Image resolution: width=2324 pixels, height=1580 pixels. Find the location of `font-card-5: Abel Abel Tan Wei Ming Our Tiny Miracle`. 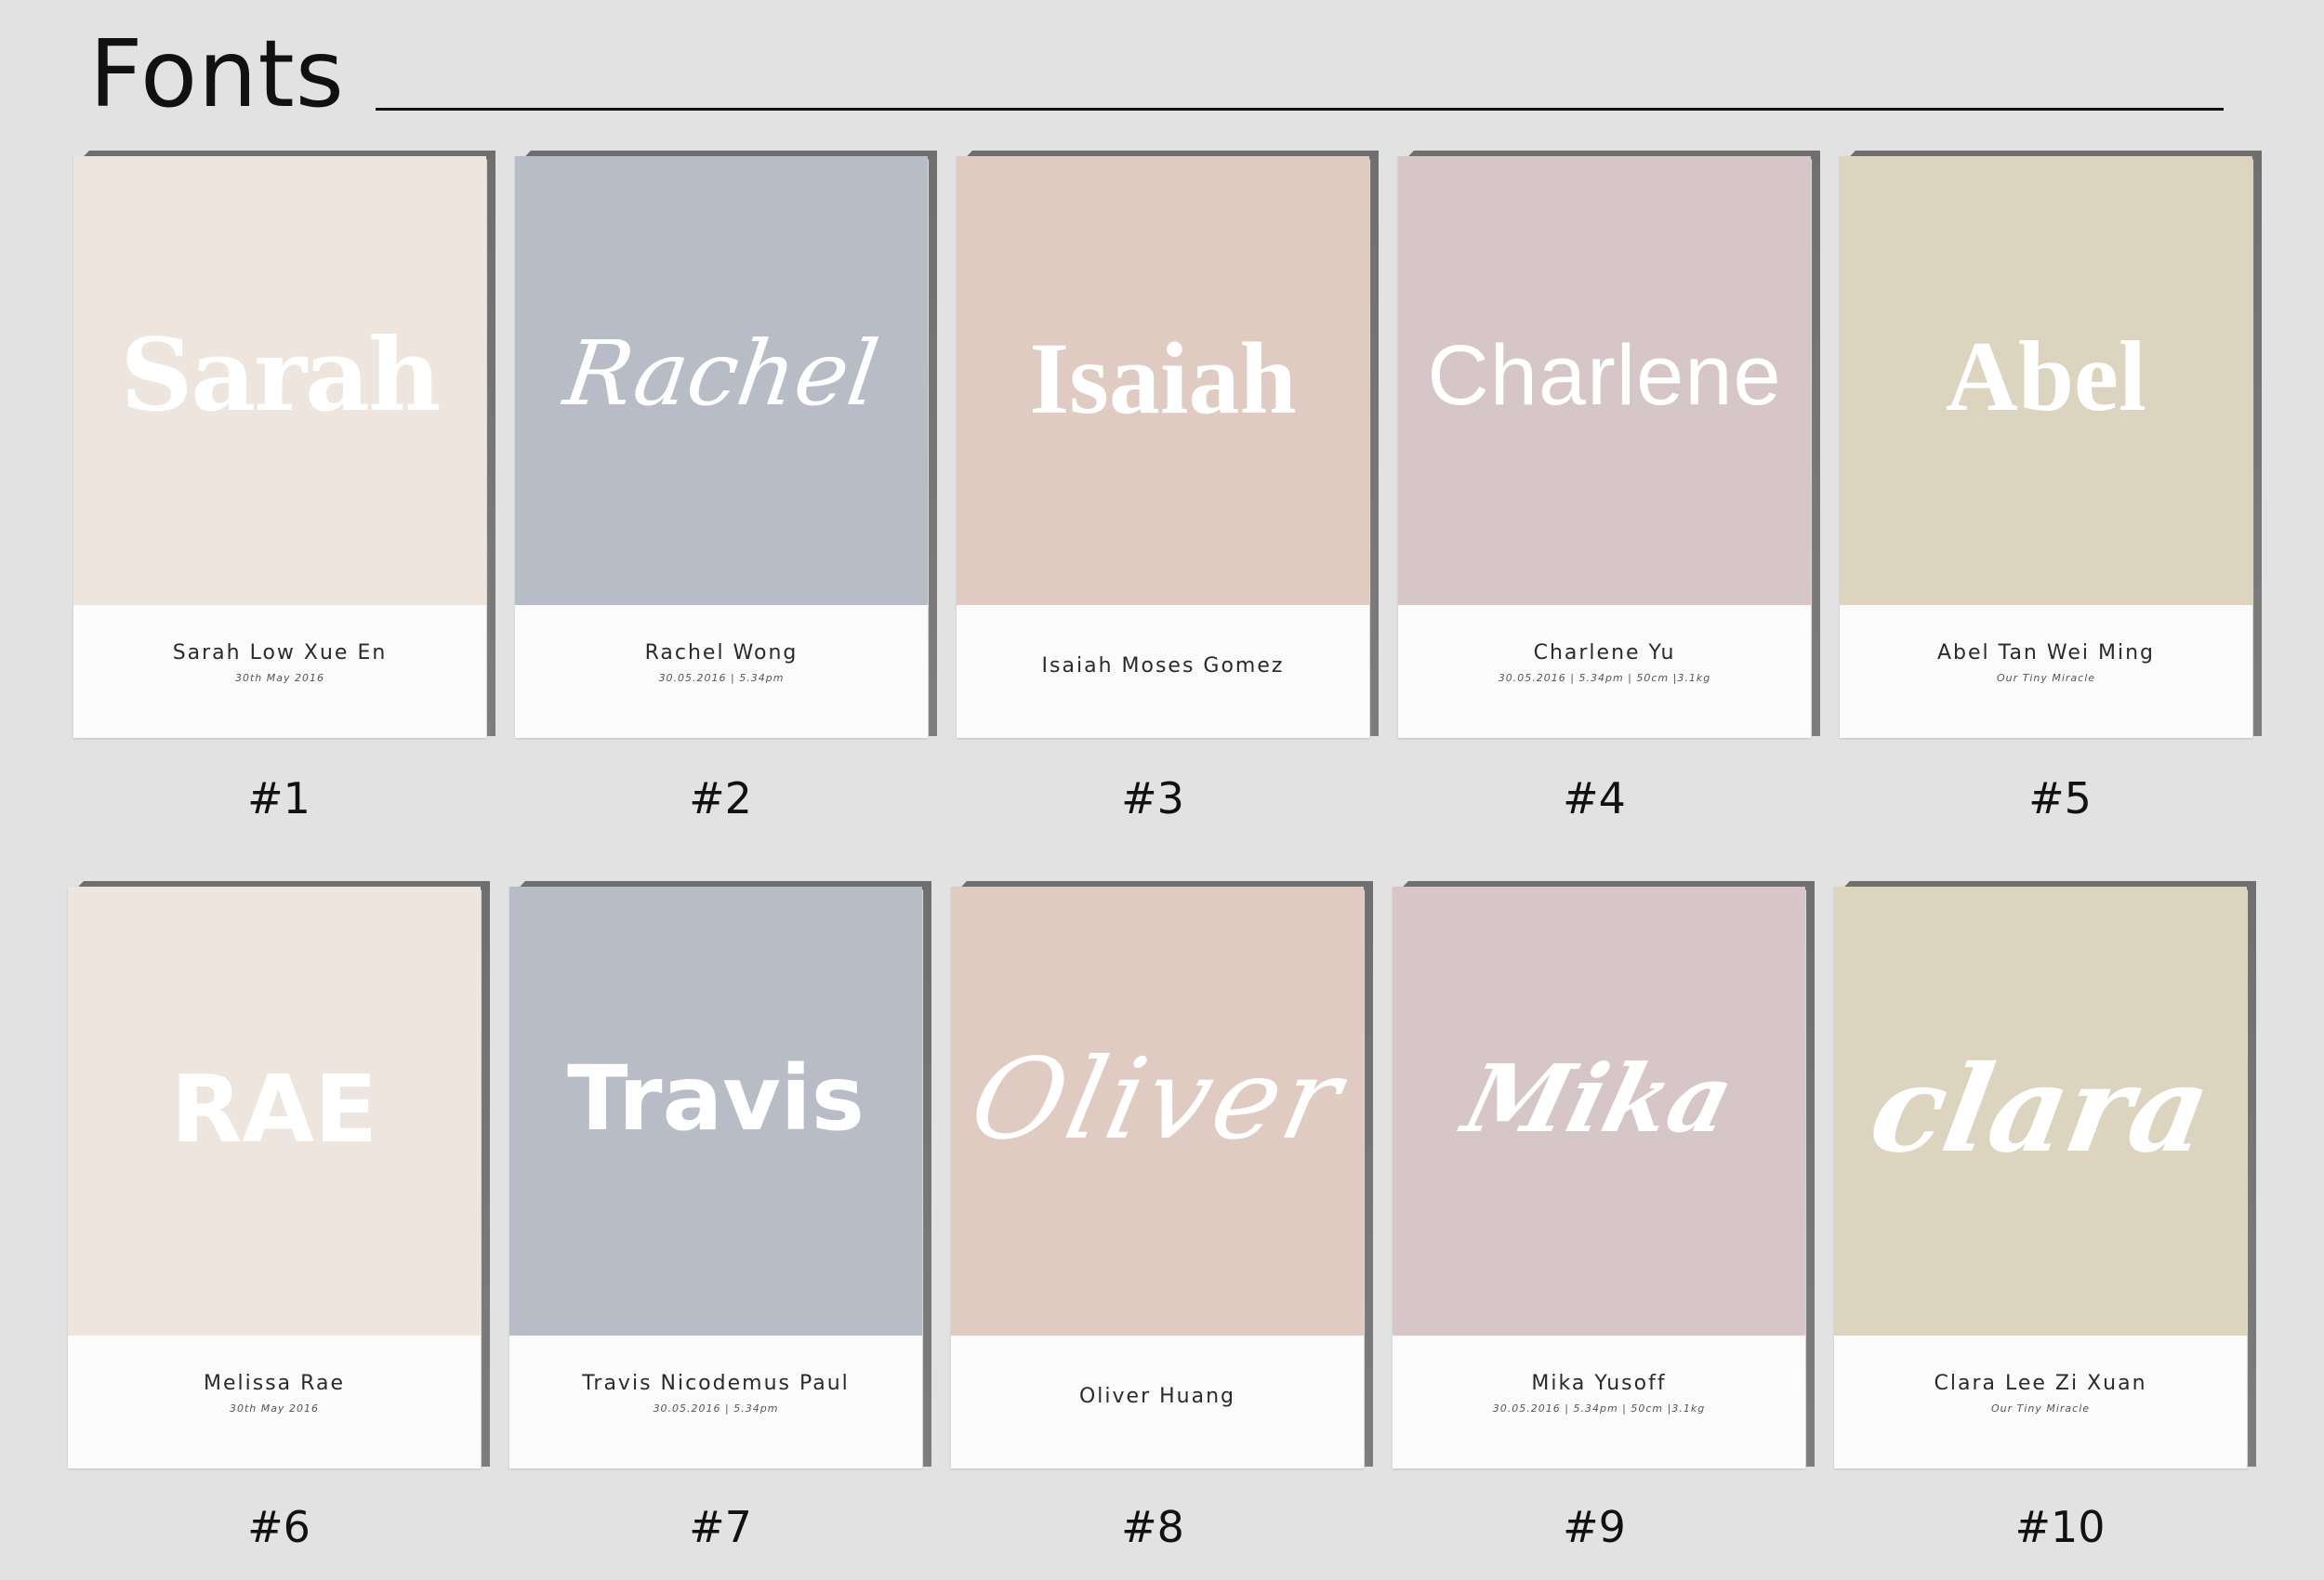

font-card-5: Abel Abel Tan Wei Ming Our Tiny Miracle is located at coordinates (2051, 444).